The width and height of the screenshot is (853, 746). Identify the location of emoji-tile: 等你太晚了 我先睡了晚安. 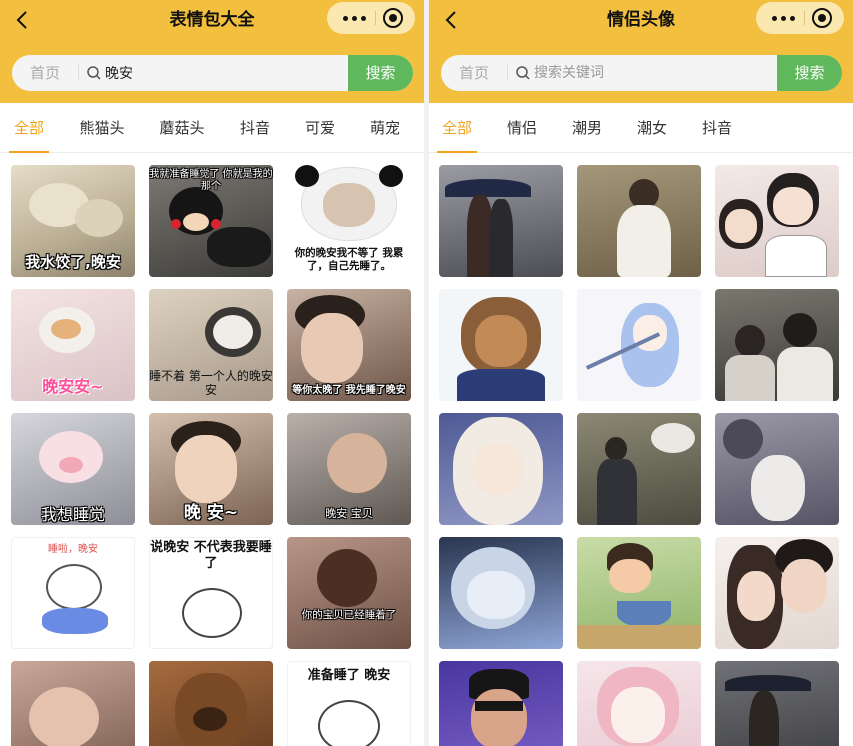
(349, 345).